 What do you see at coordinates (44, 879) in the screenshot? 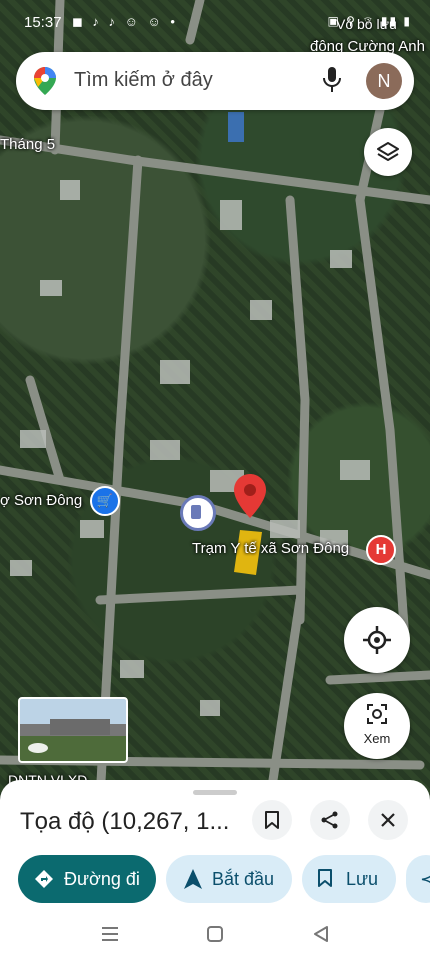
I see `directions-icon` at bounding box center [44, 879].